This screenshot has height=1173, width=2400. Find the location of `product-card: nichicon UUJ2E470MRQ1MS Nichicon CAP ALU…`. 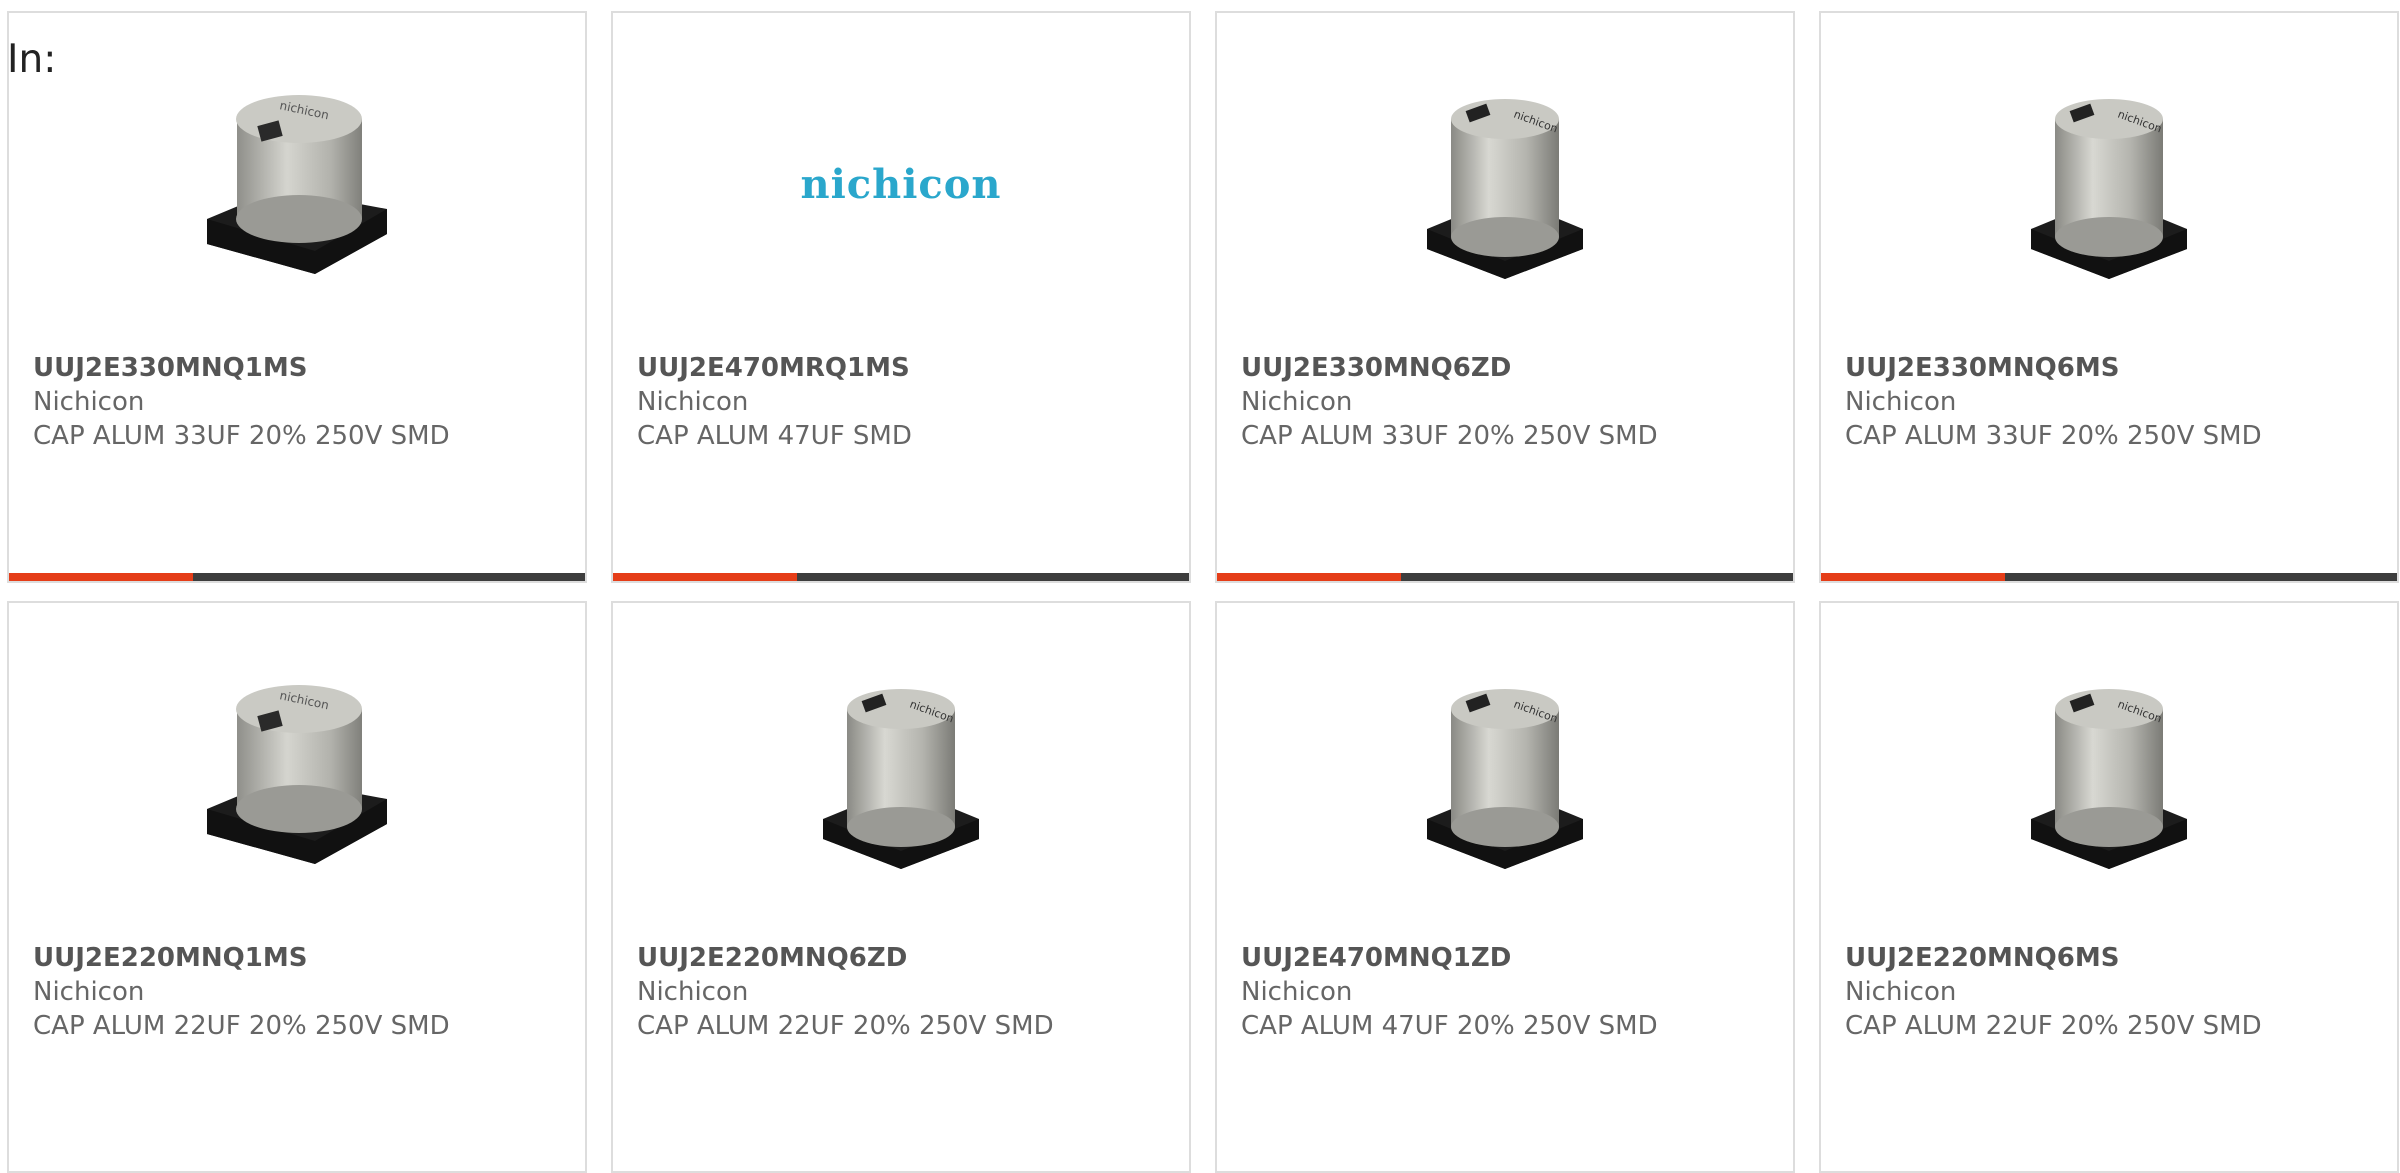

product-card: nichicon UUJ2E470MRQ1MS Nichicon CAP ALU… is located at coordinates (901, 297).